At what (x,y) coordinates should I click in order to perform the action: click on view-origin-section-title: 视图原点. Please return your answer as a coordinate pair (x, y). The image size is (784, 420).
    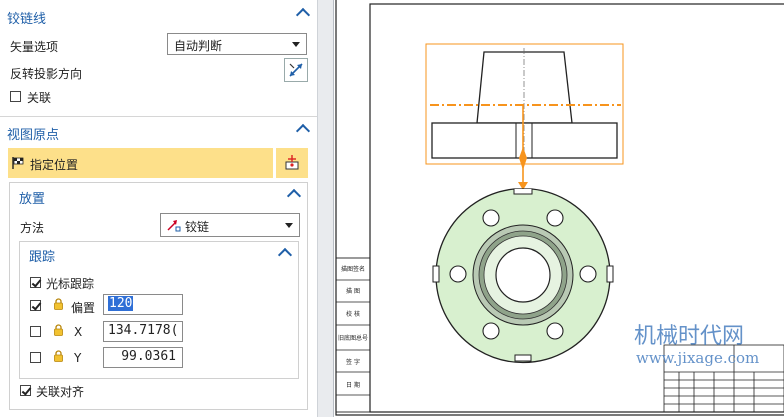
    Looking at the image, I should click on (33, 135).